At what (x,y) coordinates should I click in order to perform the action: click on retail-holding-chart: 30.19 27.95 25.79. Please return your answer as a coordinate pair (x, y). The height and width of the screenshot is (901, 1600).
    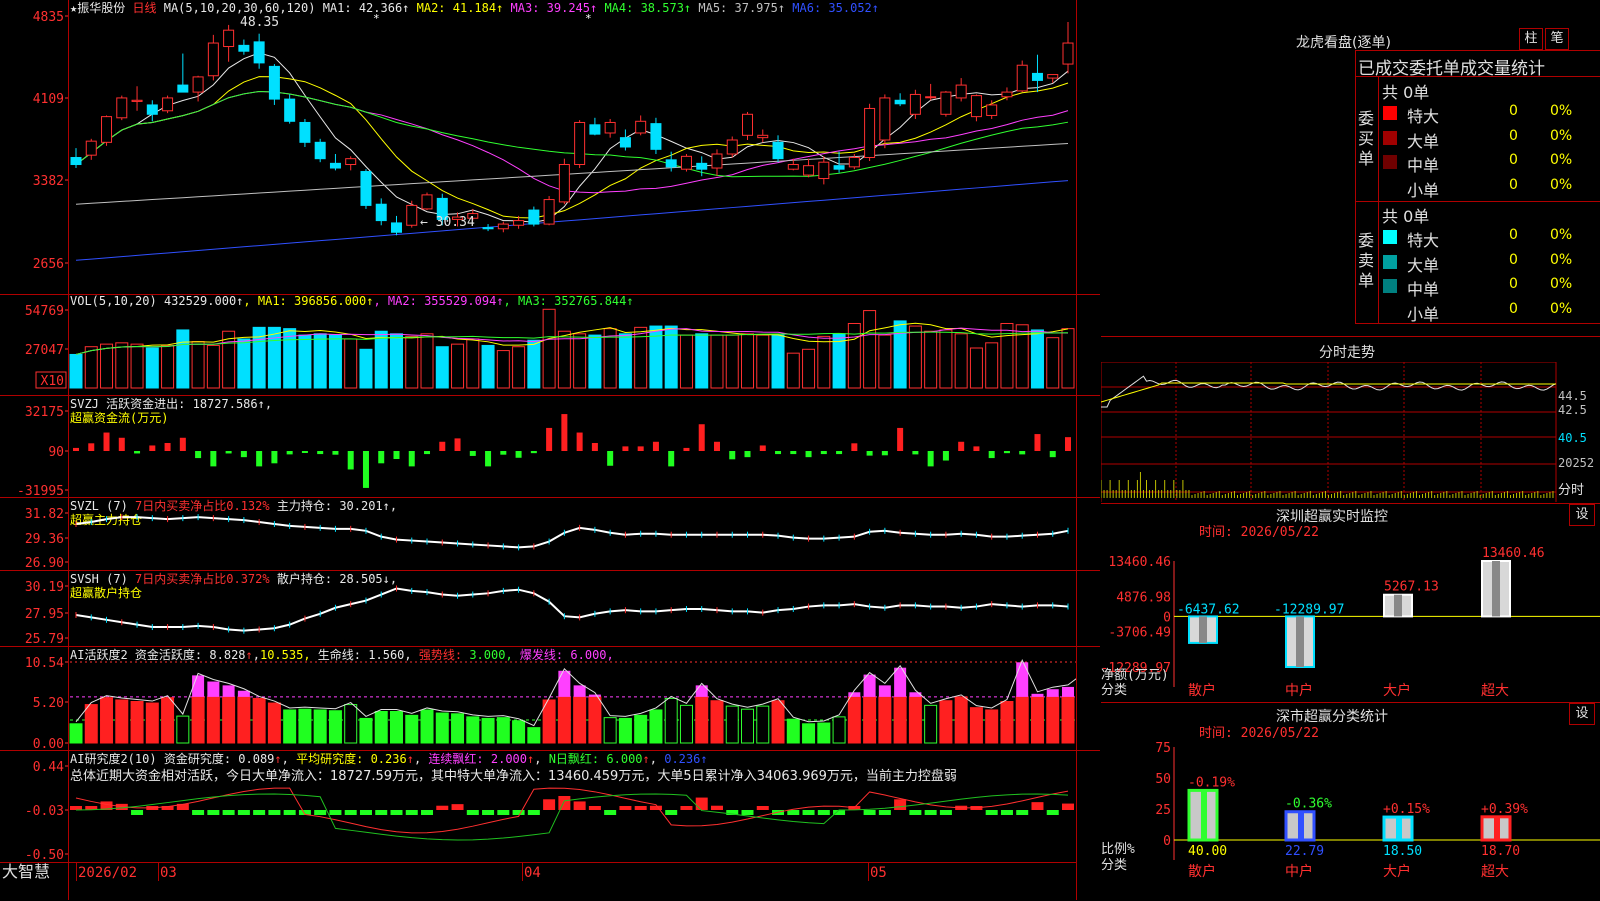
    Looking at the image, I should click on (538, 608).